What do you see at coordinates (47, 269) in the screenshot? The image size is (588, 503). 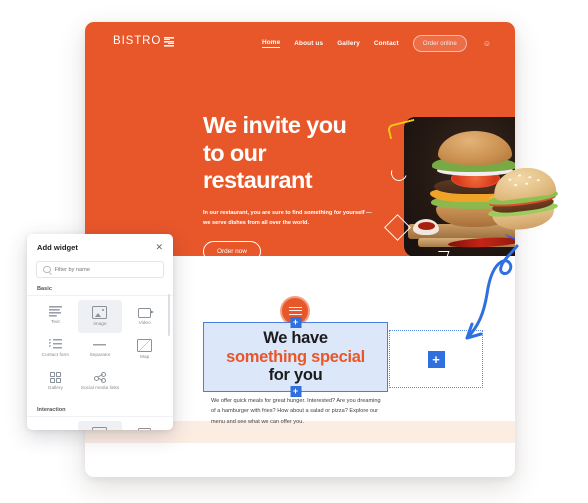 I see `search-icon` at bounding box center [47, 269].